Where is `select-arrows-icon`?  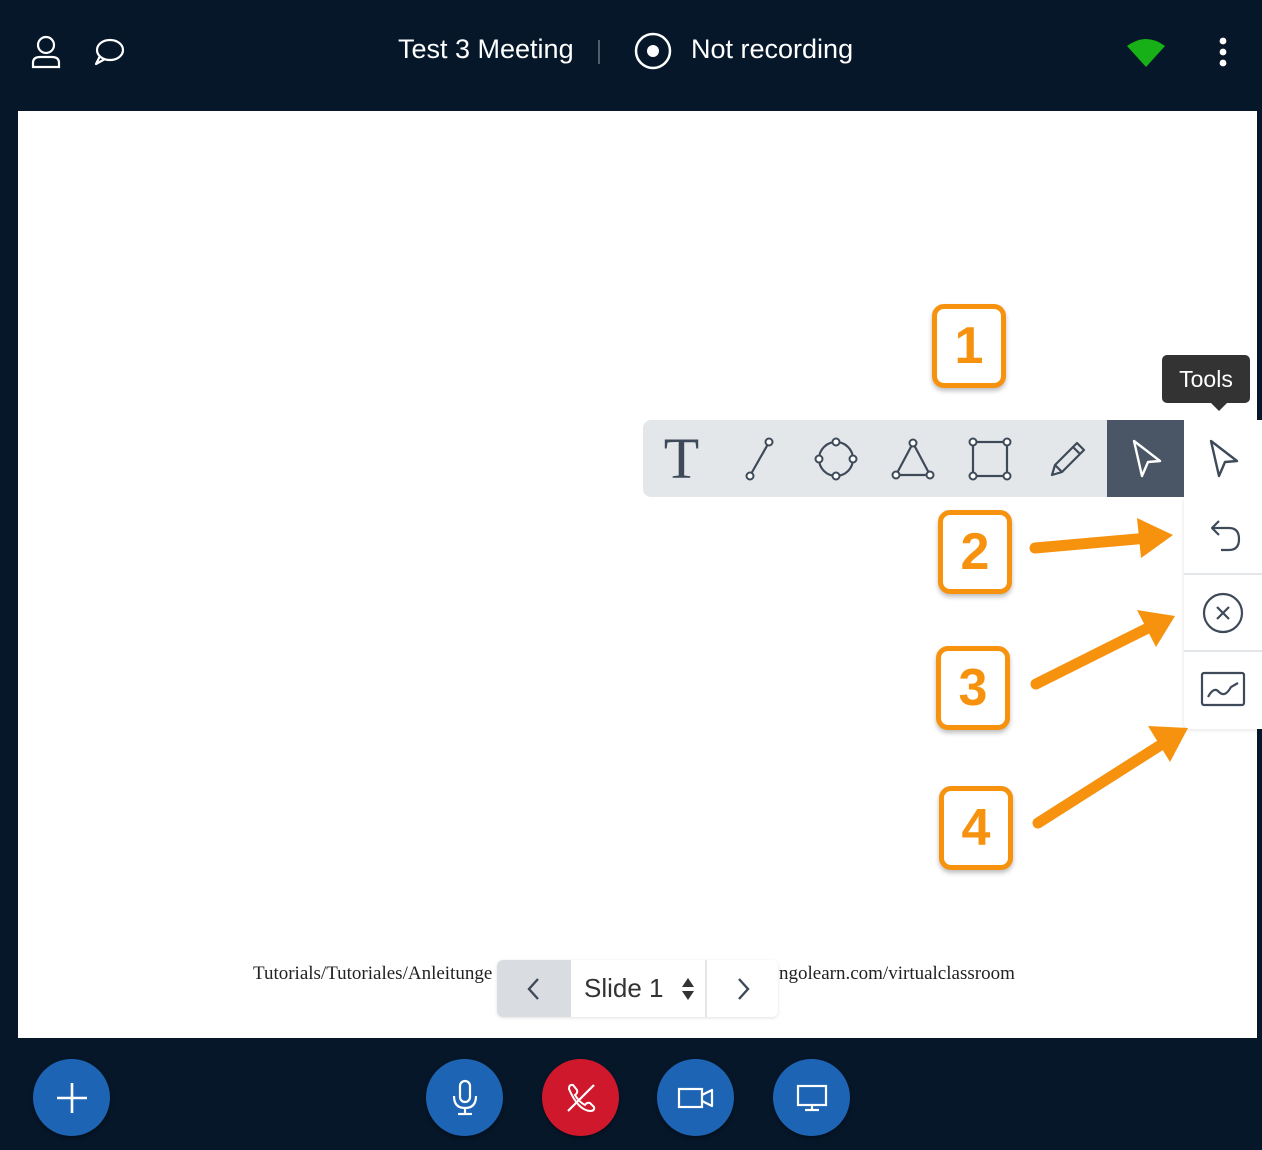
select-arrows-icon is located at coordinates (688, 989).